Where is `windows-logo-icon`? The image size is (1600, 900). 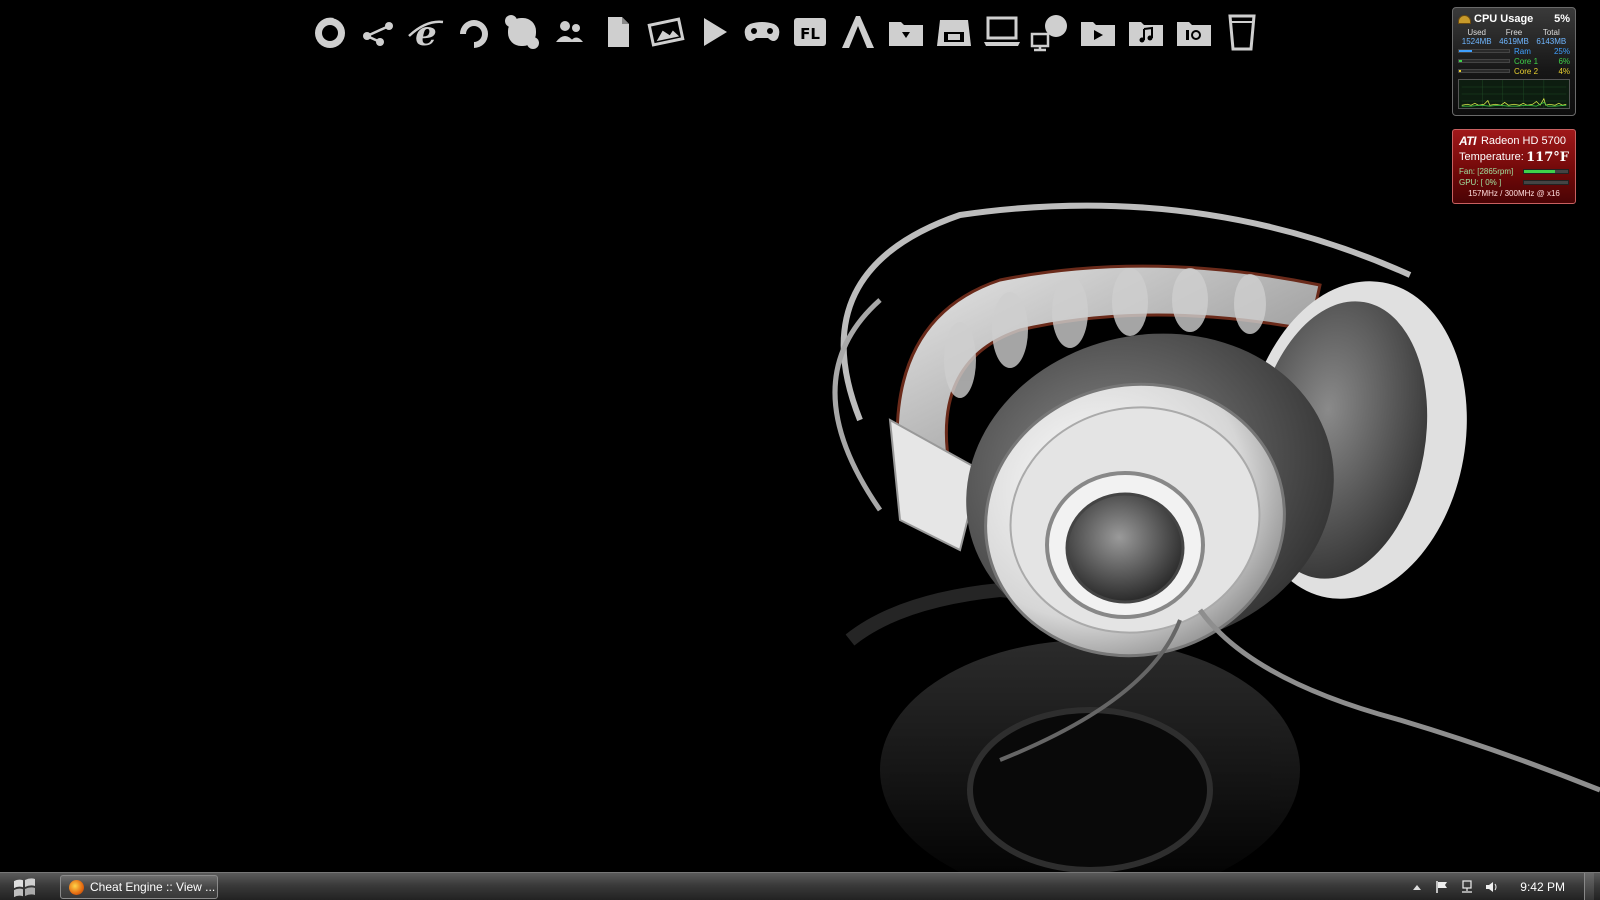 windows-logo-icon is located at coordinates (24, 888).